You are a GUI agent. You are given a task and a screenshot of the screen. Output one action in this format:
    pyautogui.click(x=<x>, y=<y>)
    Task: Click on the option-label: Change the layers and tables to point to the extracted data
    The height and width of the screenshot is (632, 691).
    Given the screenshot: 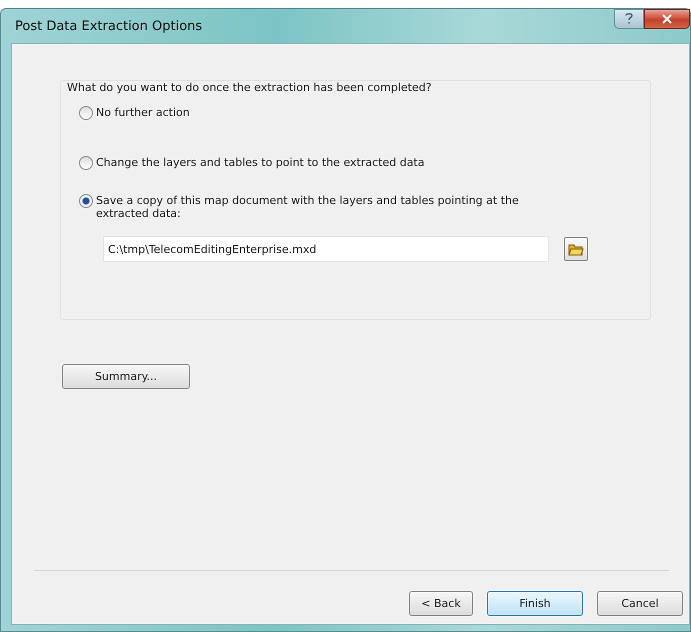 What is the action you would take?
    pyautogui.click(x=260, y=162)
    